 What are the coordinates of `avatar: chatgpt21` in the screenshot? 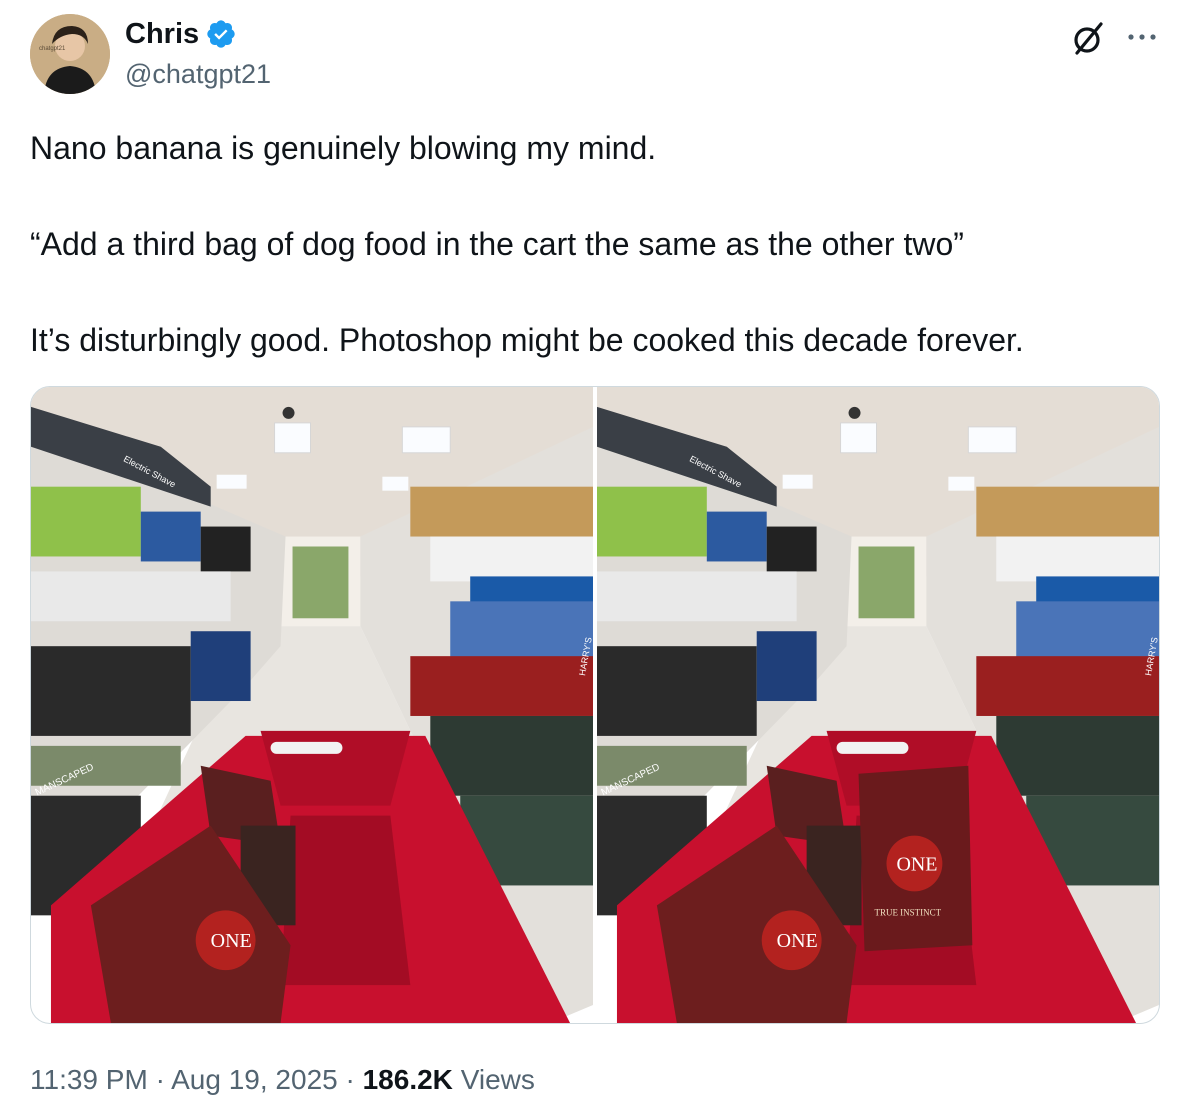 It's located at (70, 54).